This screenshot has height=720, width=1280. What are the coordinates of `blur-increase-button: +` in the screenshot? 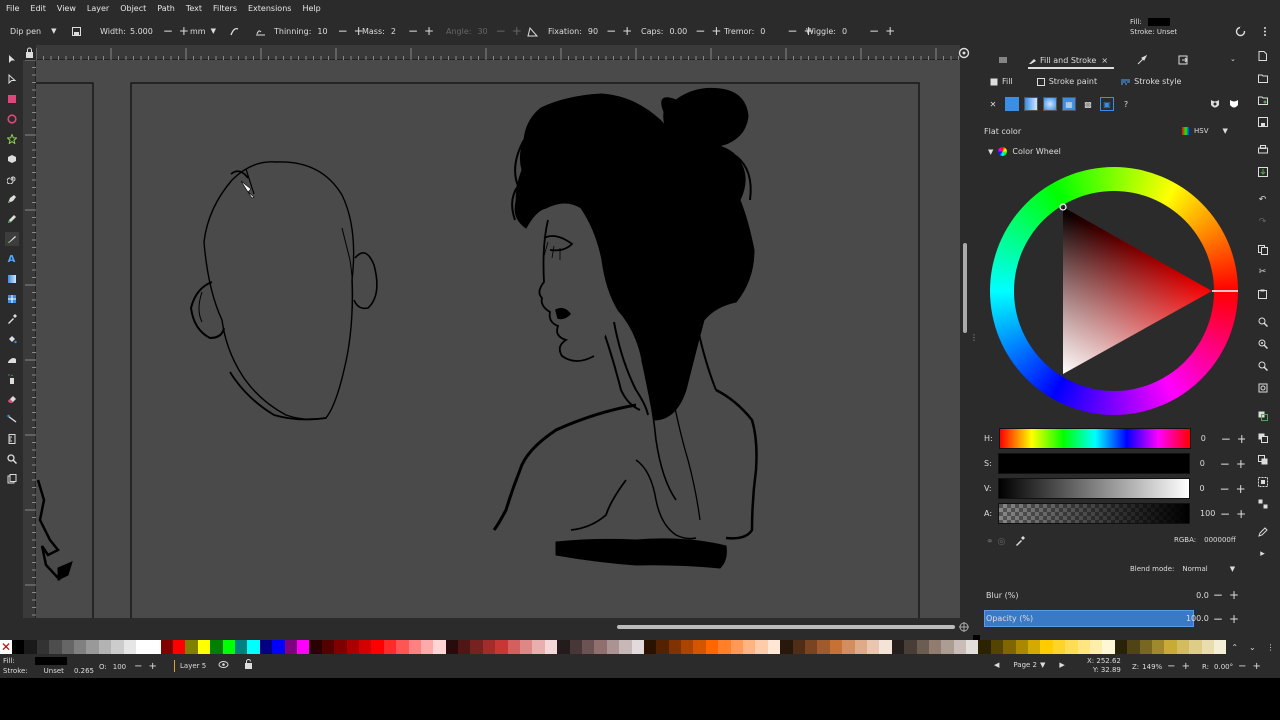 It's located at (1234, 595).